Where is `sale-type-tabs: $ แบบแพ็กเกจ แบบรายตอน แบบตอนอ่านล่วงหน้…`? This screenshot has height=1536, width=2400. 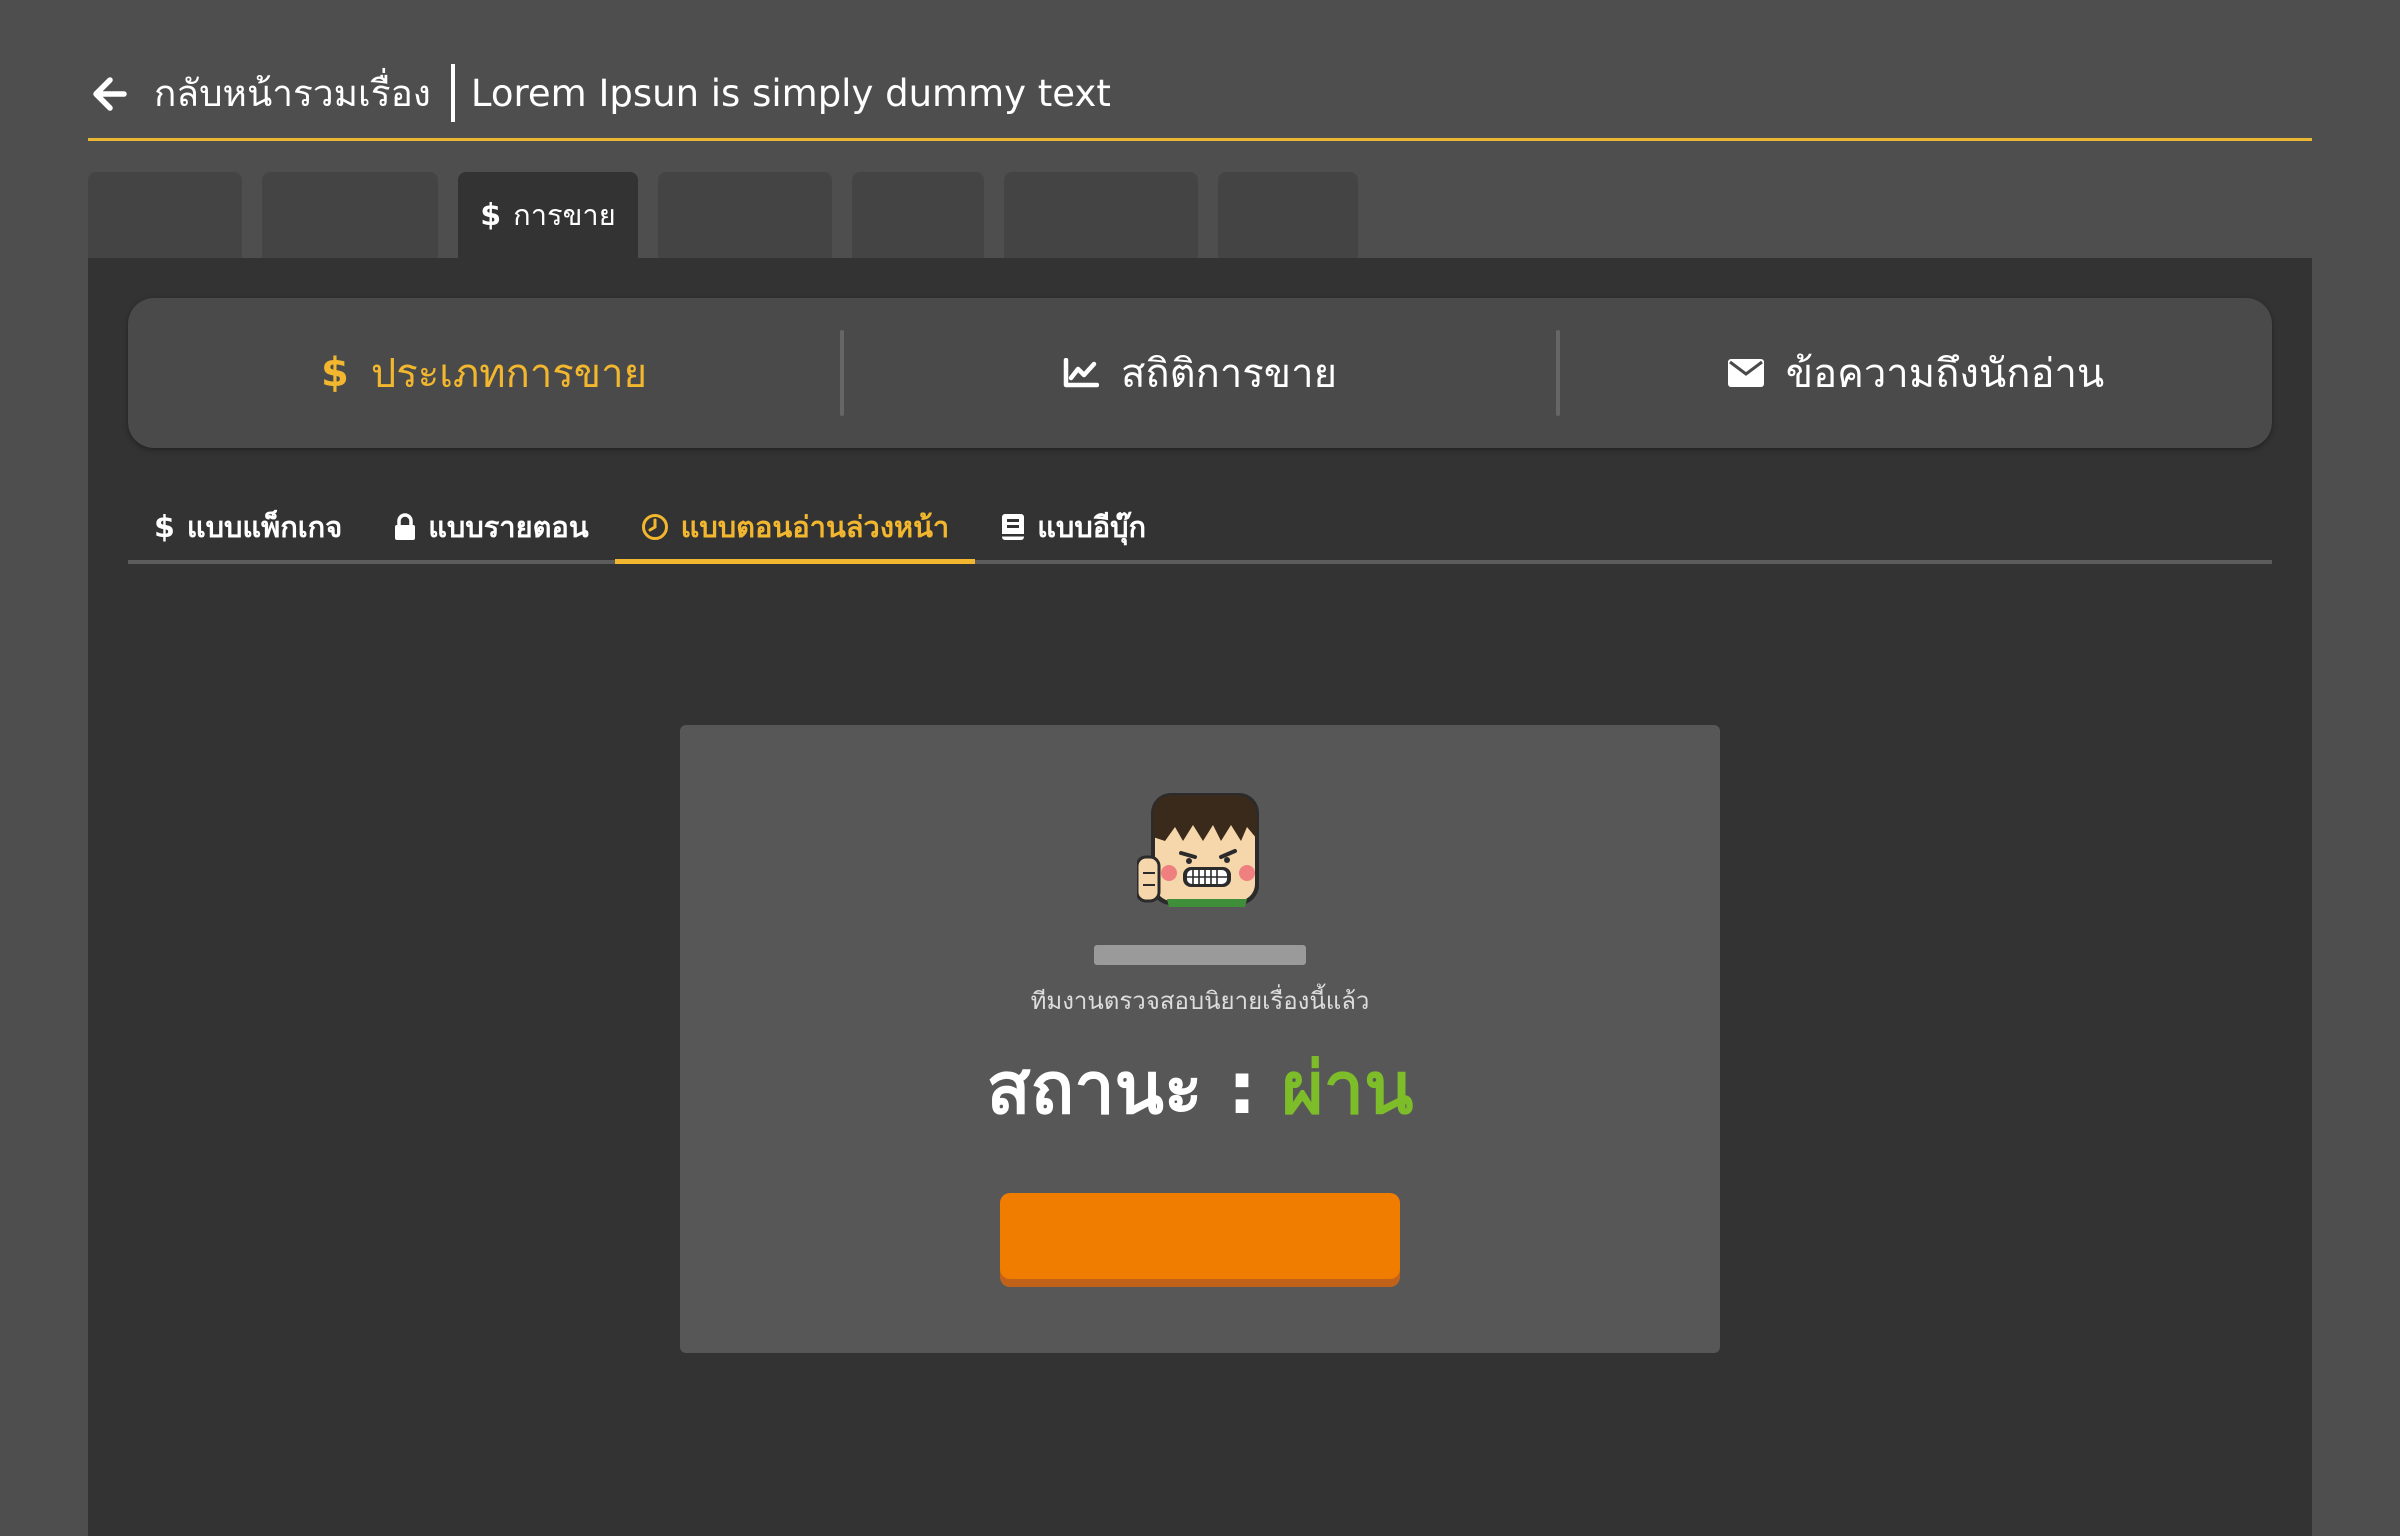
sale-type-tabs: $ แบบแพ็กเกจ แบบรายตอน แบบตอนอ่านล่วงหน้… is located at coordinates (1200, 529).